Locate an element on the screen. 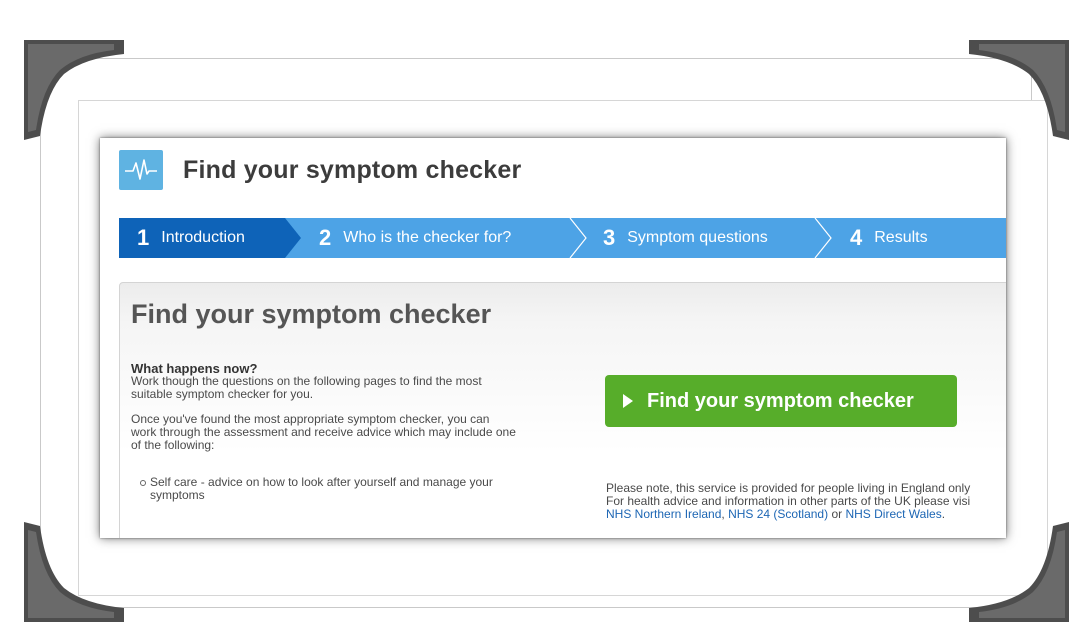 The image size is (1069, 622). step-number: 3 is located at coordinates (609, 237).